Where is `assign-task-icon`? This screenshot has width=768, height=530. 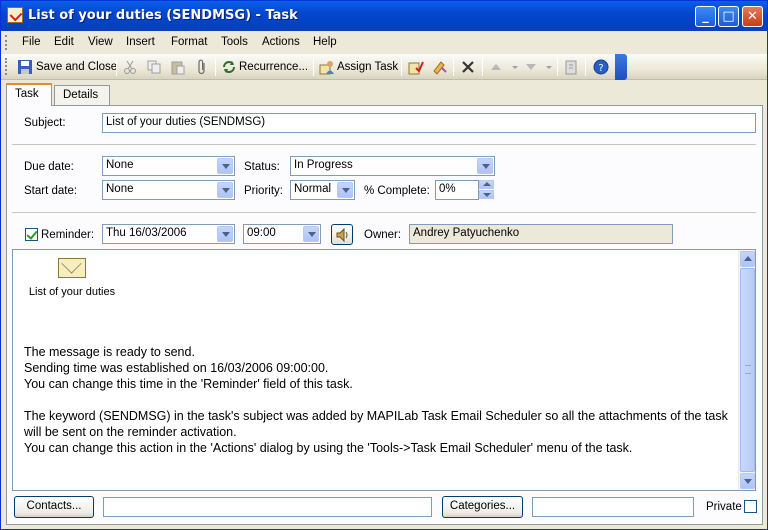
assign-task-icon is located at coordinates (326, 68).